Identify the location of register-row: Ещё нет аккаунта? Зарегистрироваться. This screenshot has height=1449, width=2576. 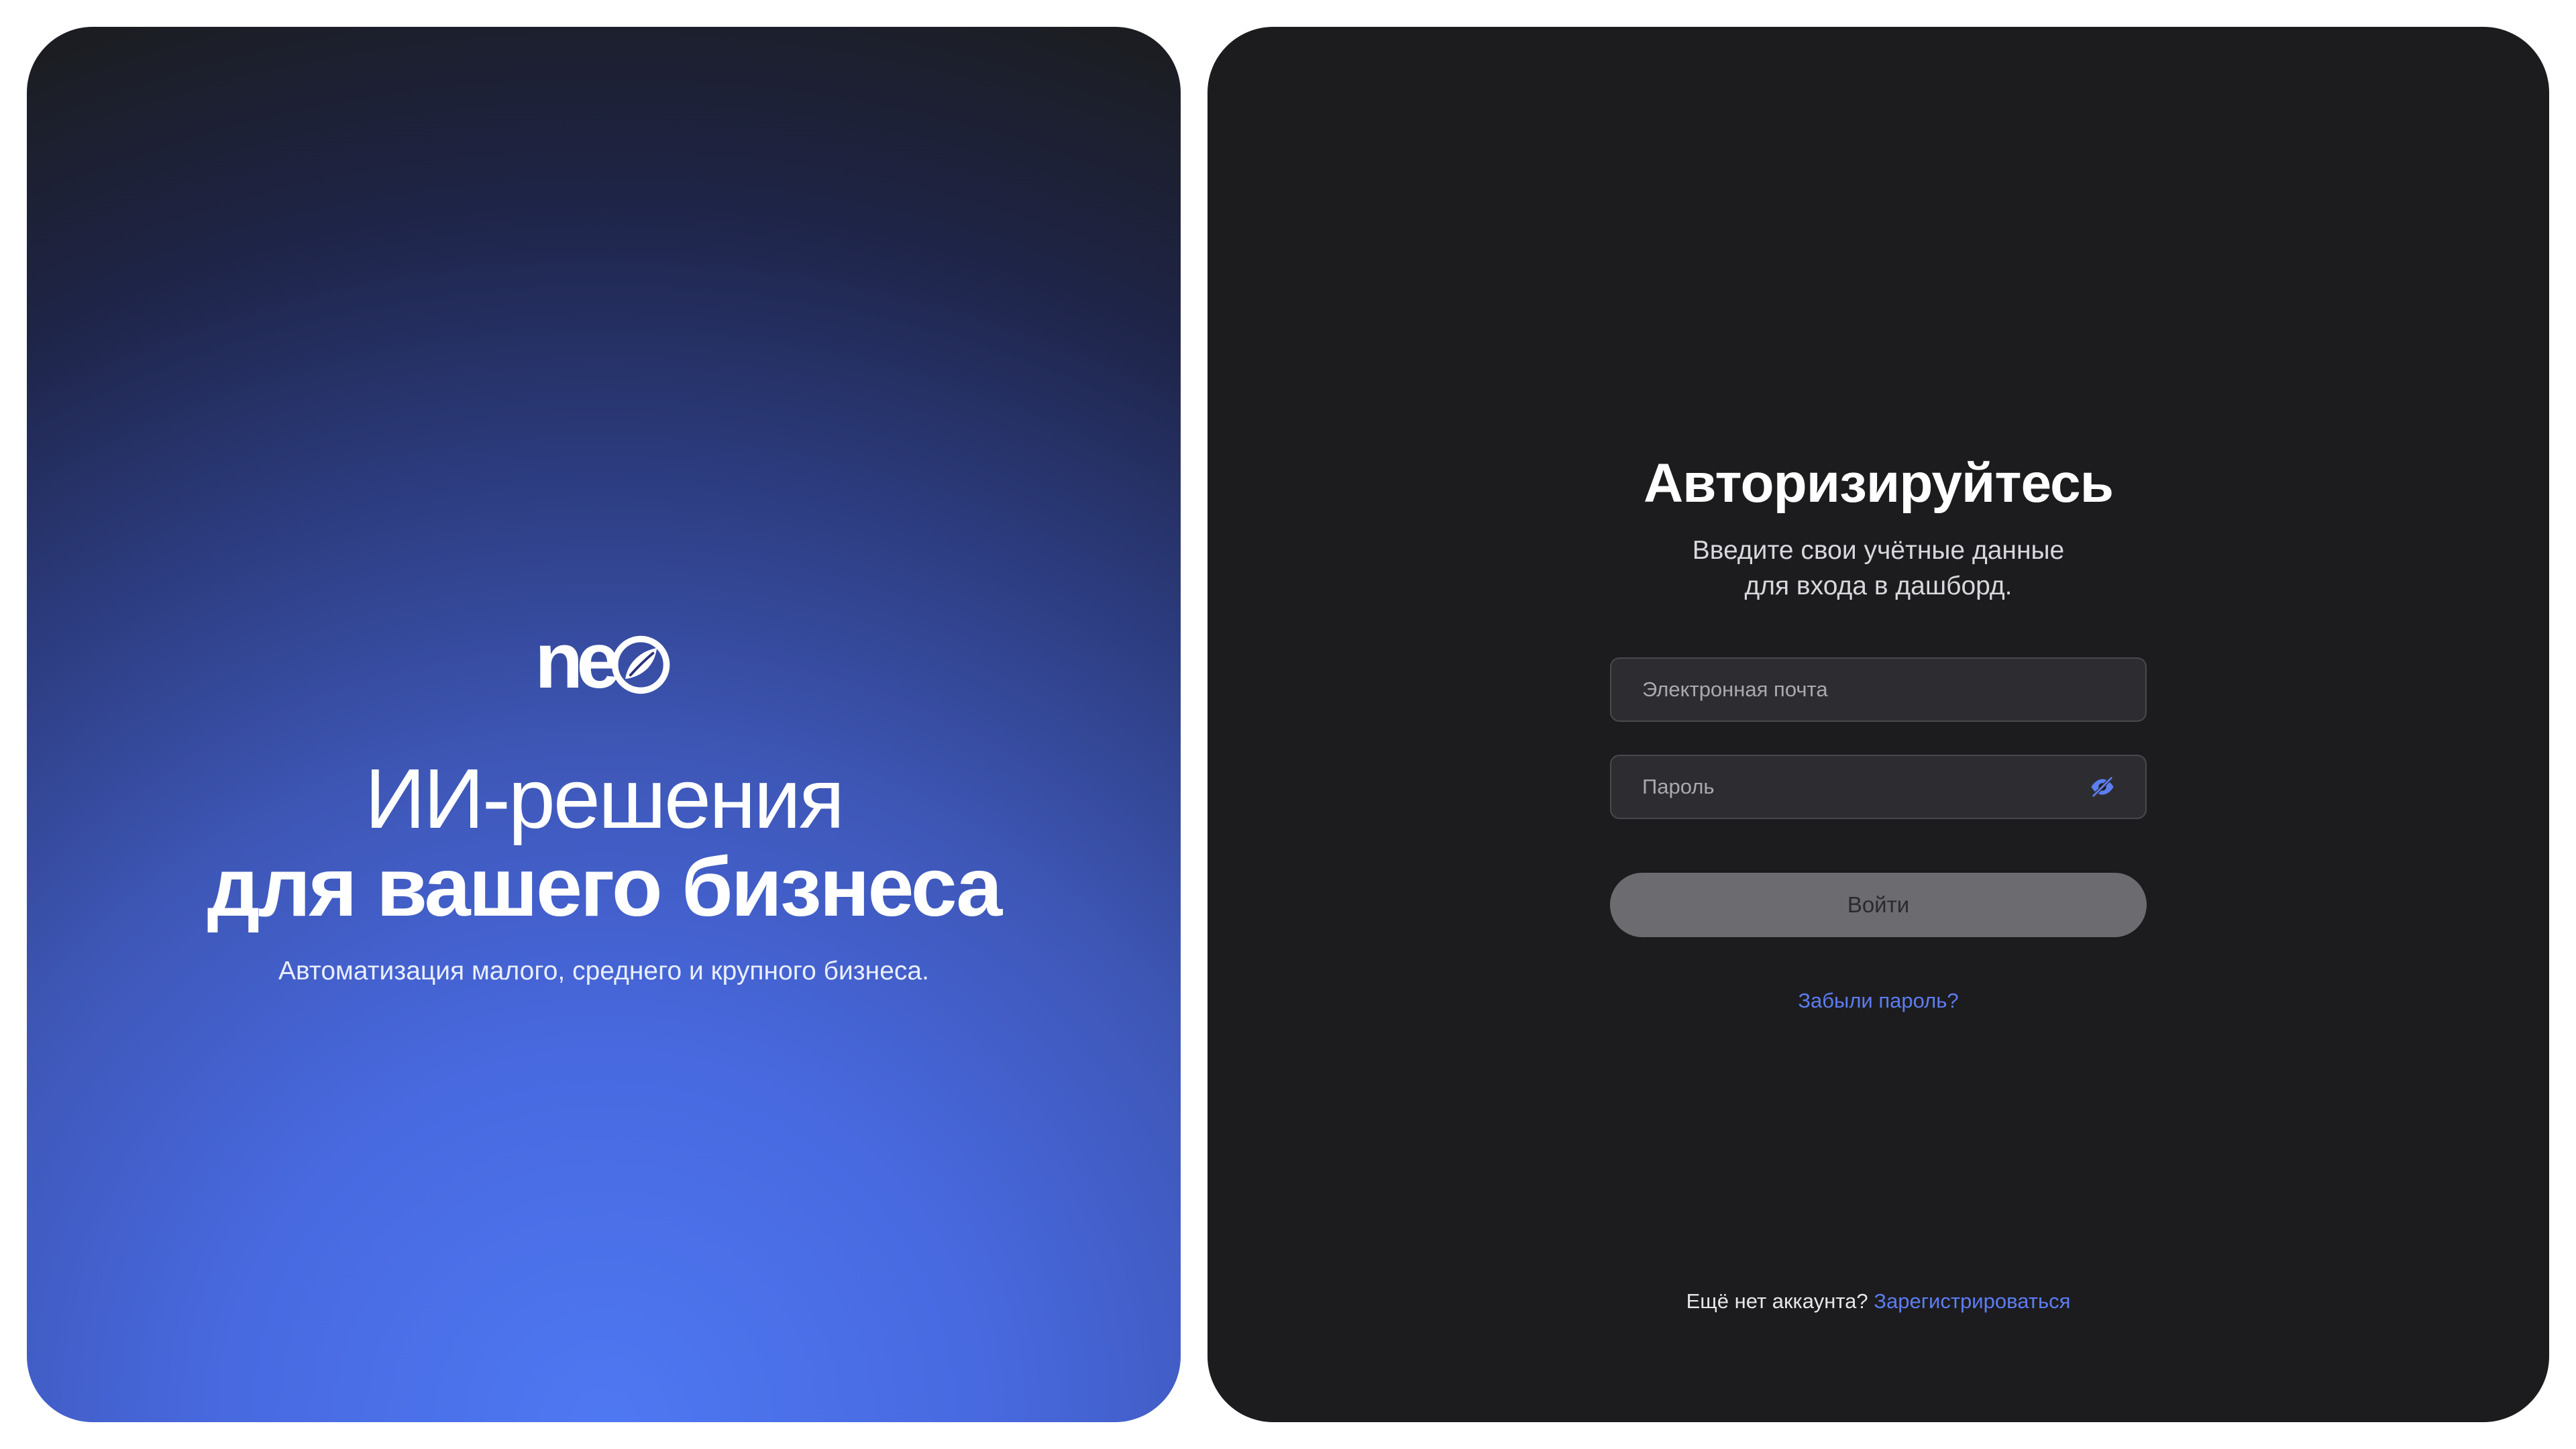
(1878, 1301).